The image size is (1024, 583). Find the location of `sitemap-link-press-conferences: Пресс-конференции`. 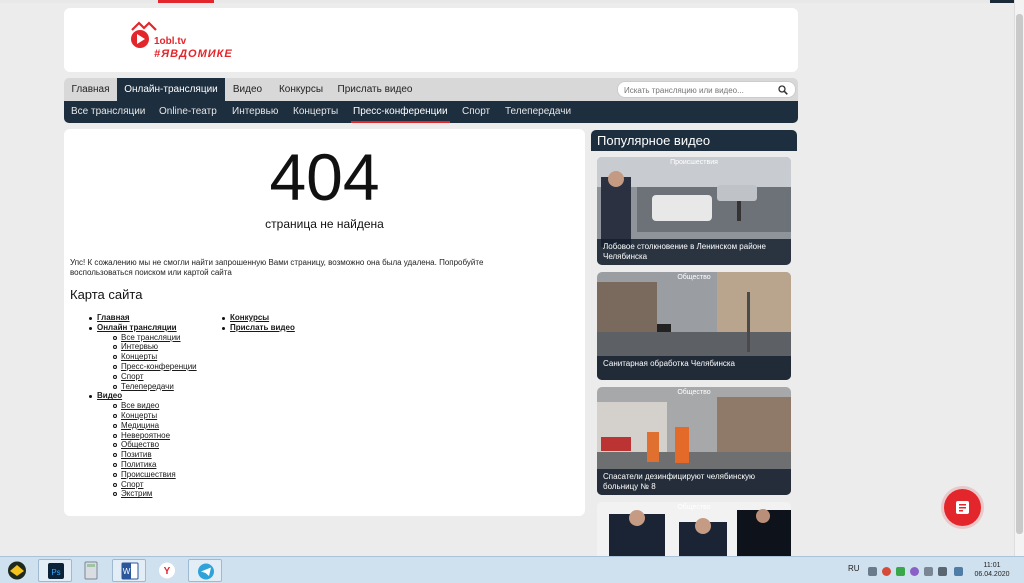

sitemap-link-press-conferences: Пресс-конференции is located at coordinates (147, 367).